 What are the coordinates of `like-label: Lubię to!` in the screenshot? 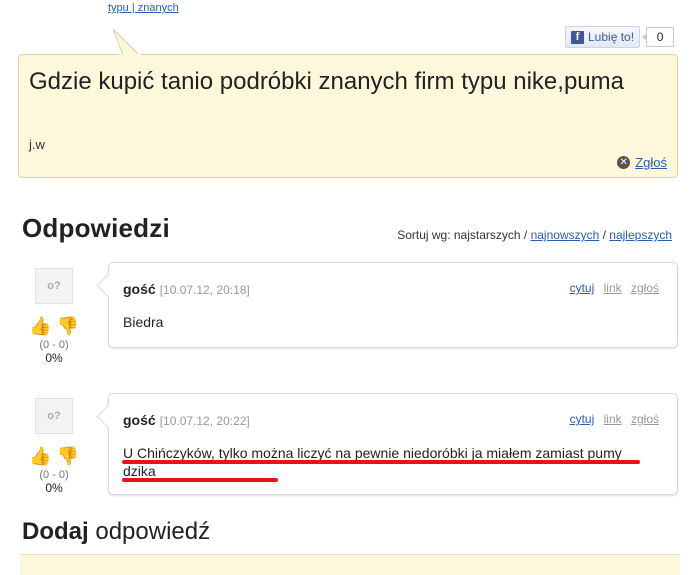 It's located at (611, 37).